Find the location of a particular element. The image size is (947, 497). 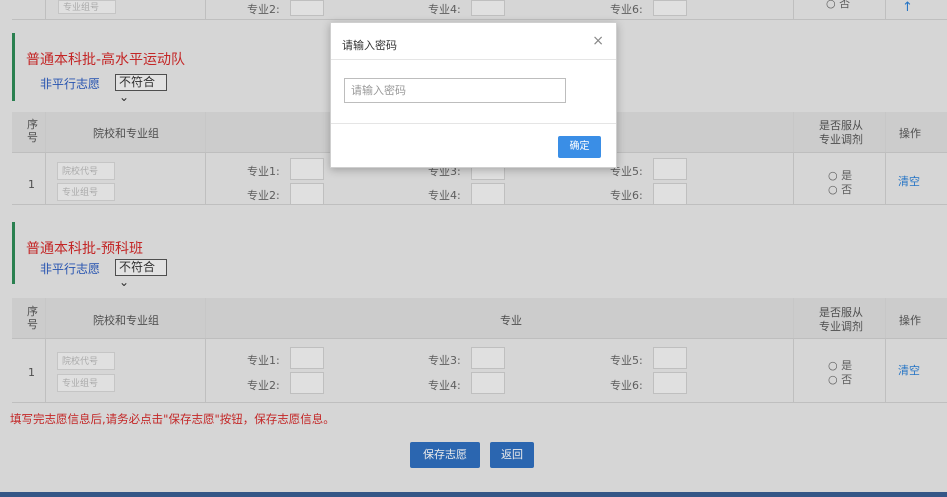

password-dialog: 请输入密码 × 请输入密码 确定 is located at coordinates (473, 95).